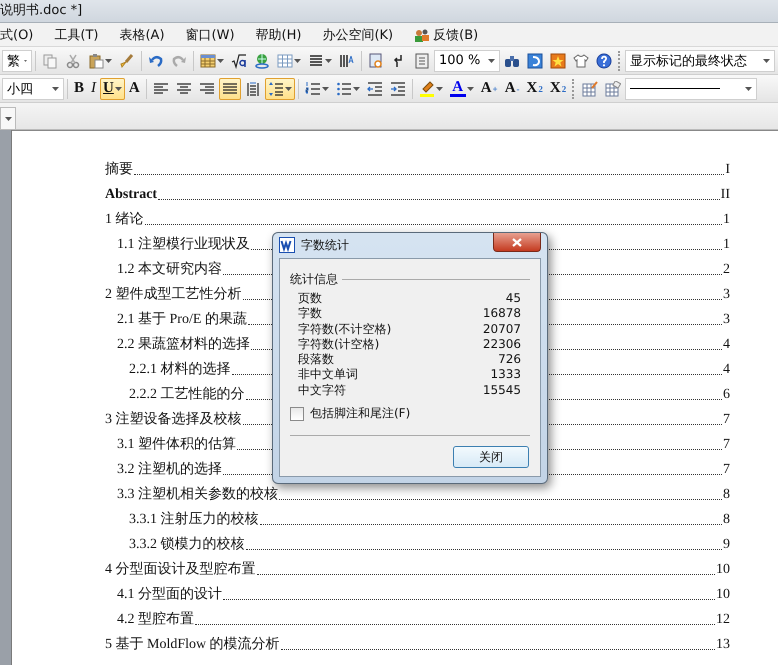 The width and height of the screenshot is (778, 665). I want to click on text-format-button: A, so click(134, 89).